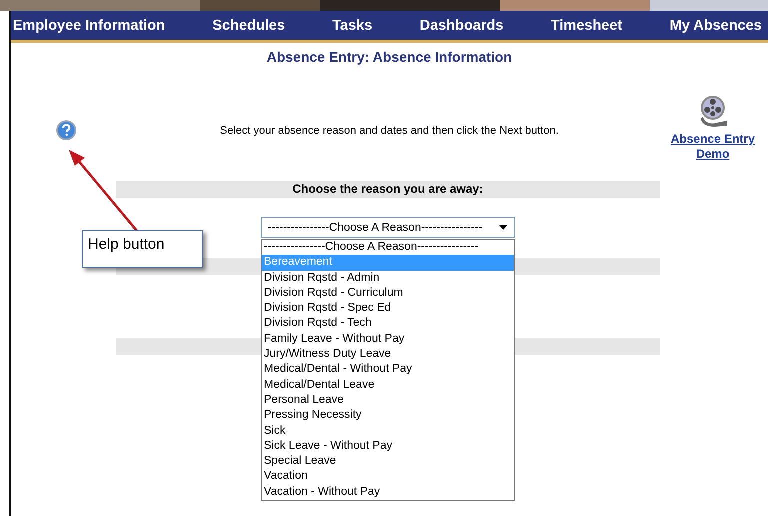 The image size is (768, 516). Describe the element at coordinates (388, 446) in the screenshot. I see `dropdown-option: Sick Leave - Without Pay` at that location.